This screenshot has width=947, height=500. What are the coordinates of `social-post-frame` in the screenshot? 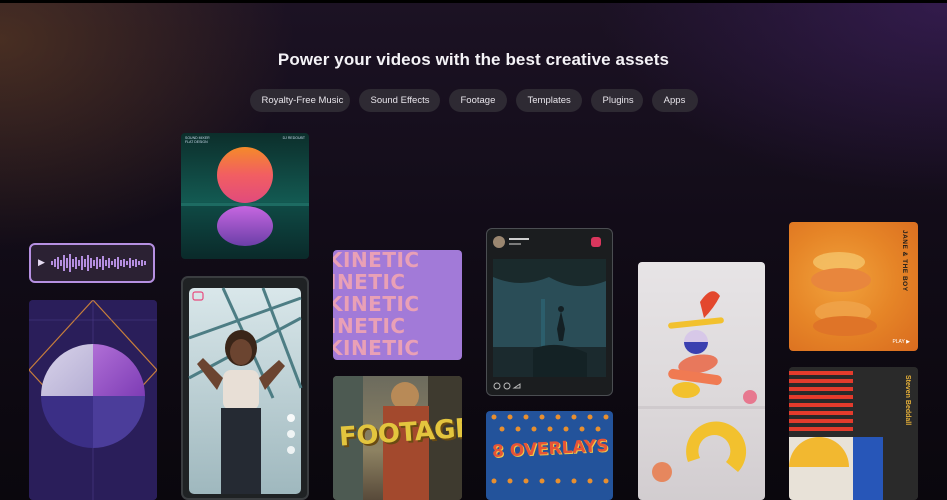 It's located at (549, 313).